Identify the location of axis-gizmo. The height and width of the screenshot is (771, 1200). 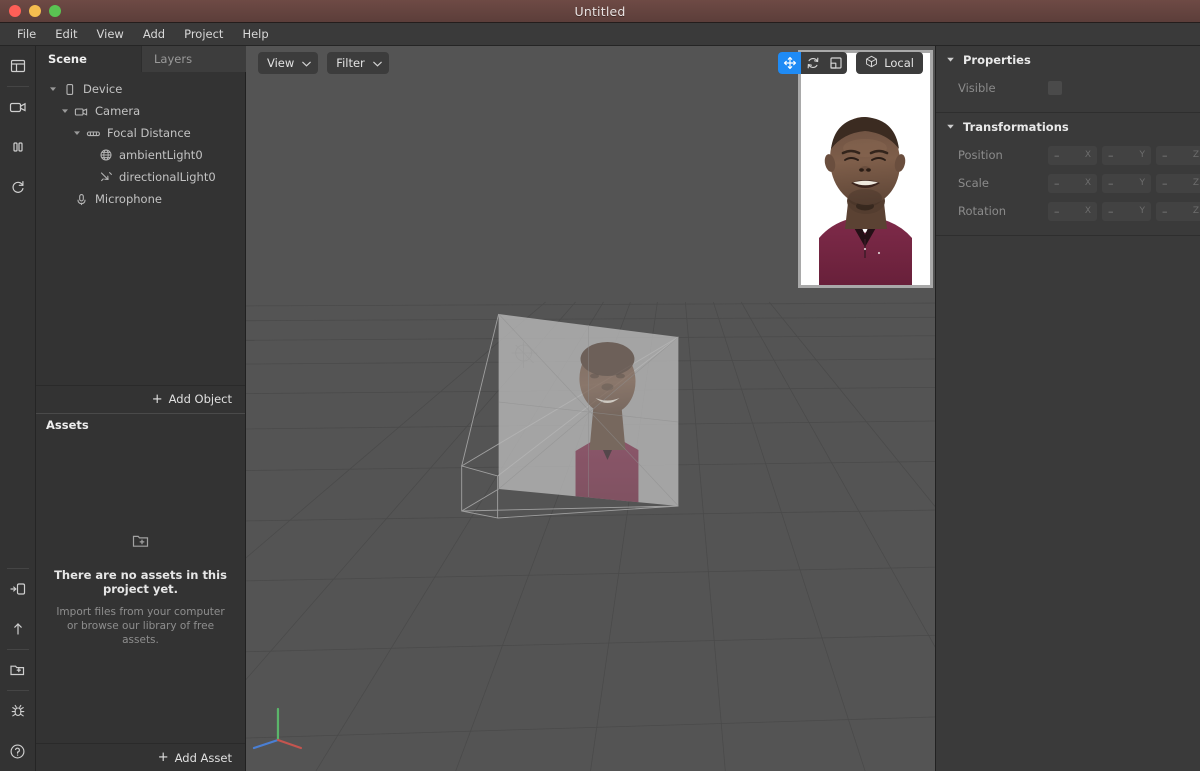
(277, 728).